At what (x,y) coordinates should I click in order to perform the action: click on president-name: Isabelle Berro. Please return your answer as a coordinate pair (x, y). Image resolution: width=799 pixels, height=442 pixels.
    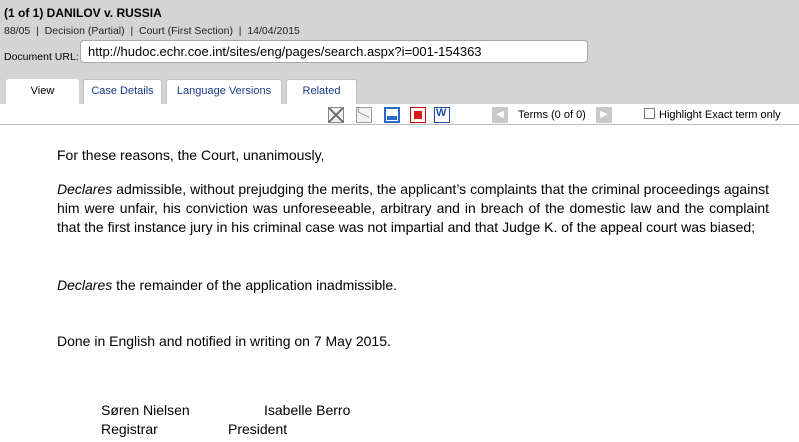
    Looking at the image, I should click on (307, 410).